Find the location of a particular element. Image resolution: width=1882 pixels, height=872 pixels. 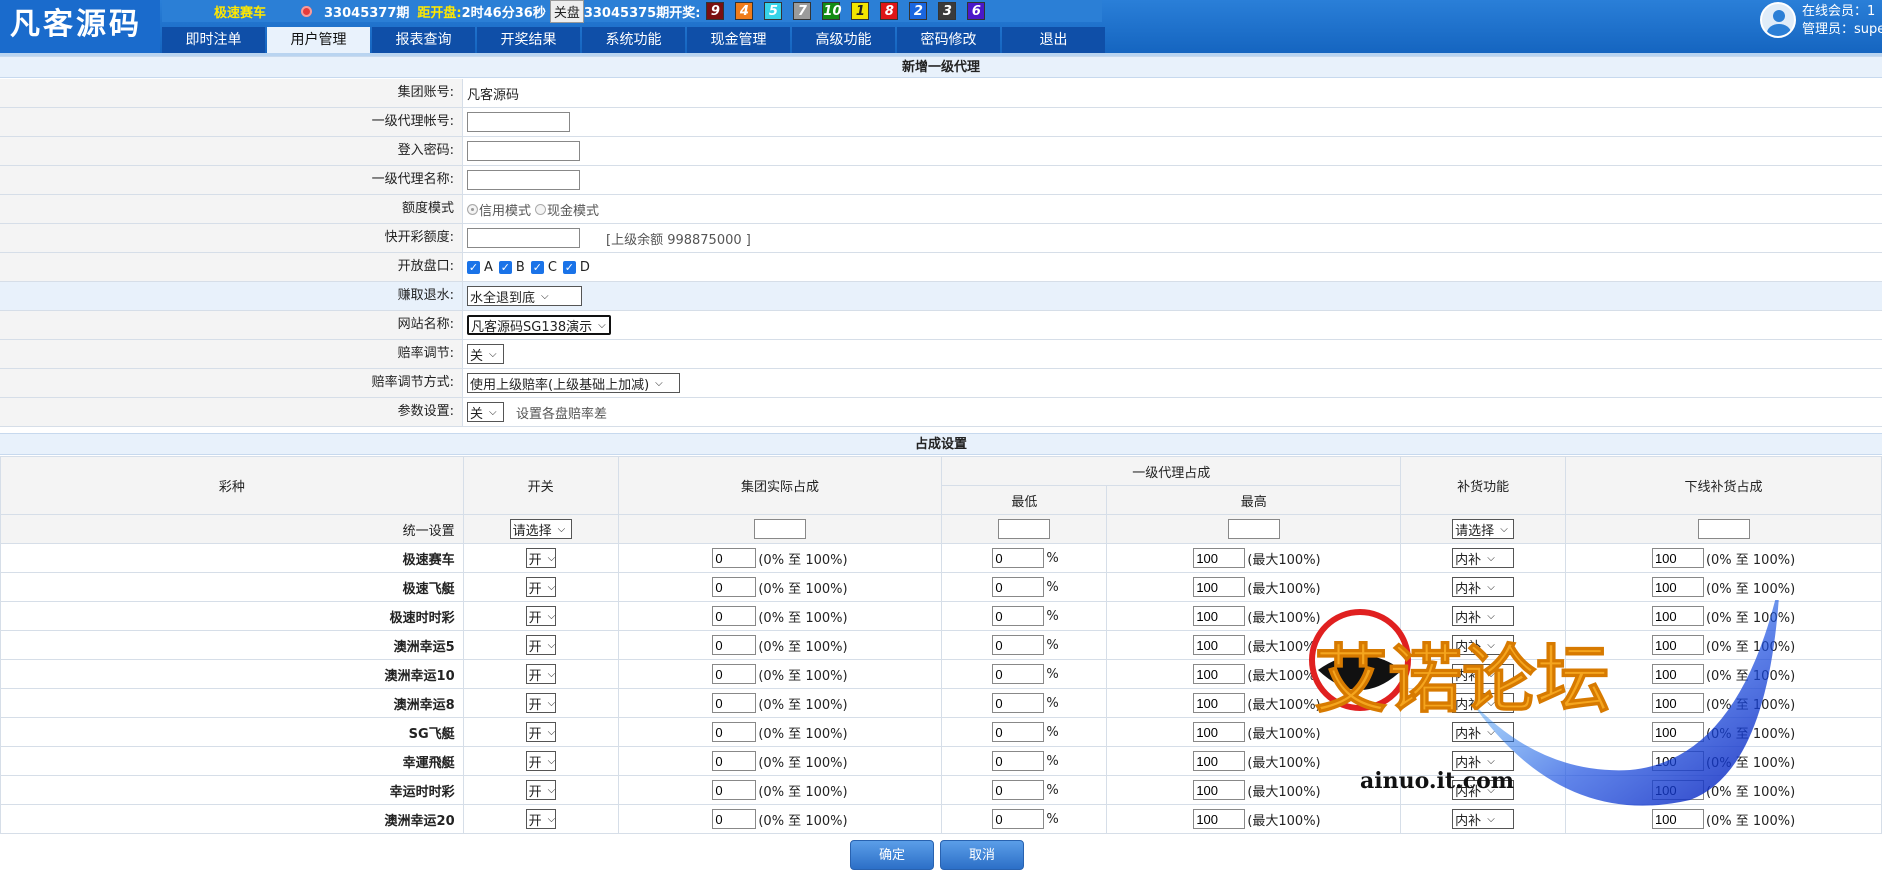

nav-tab: 报表查询 is located at coordinates (423, 40).